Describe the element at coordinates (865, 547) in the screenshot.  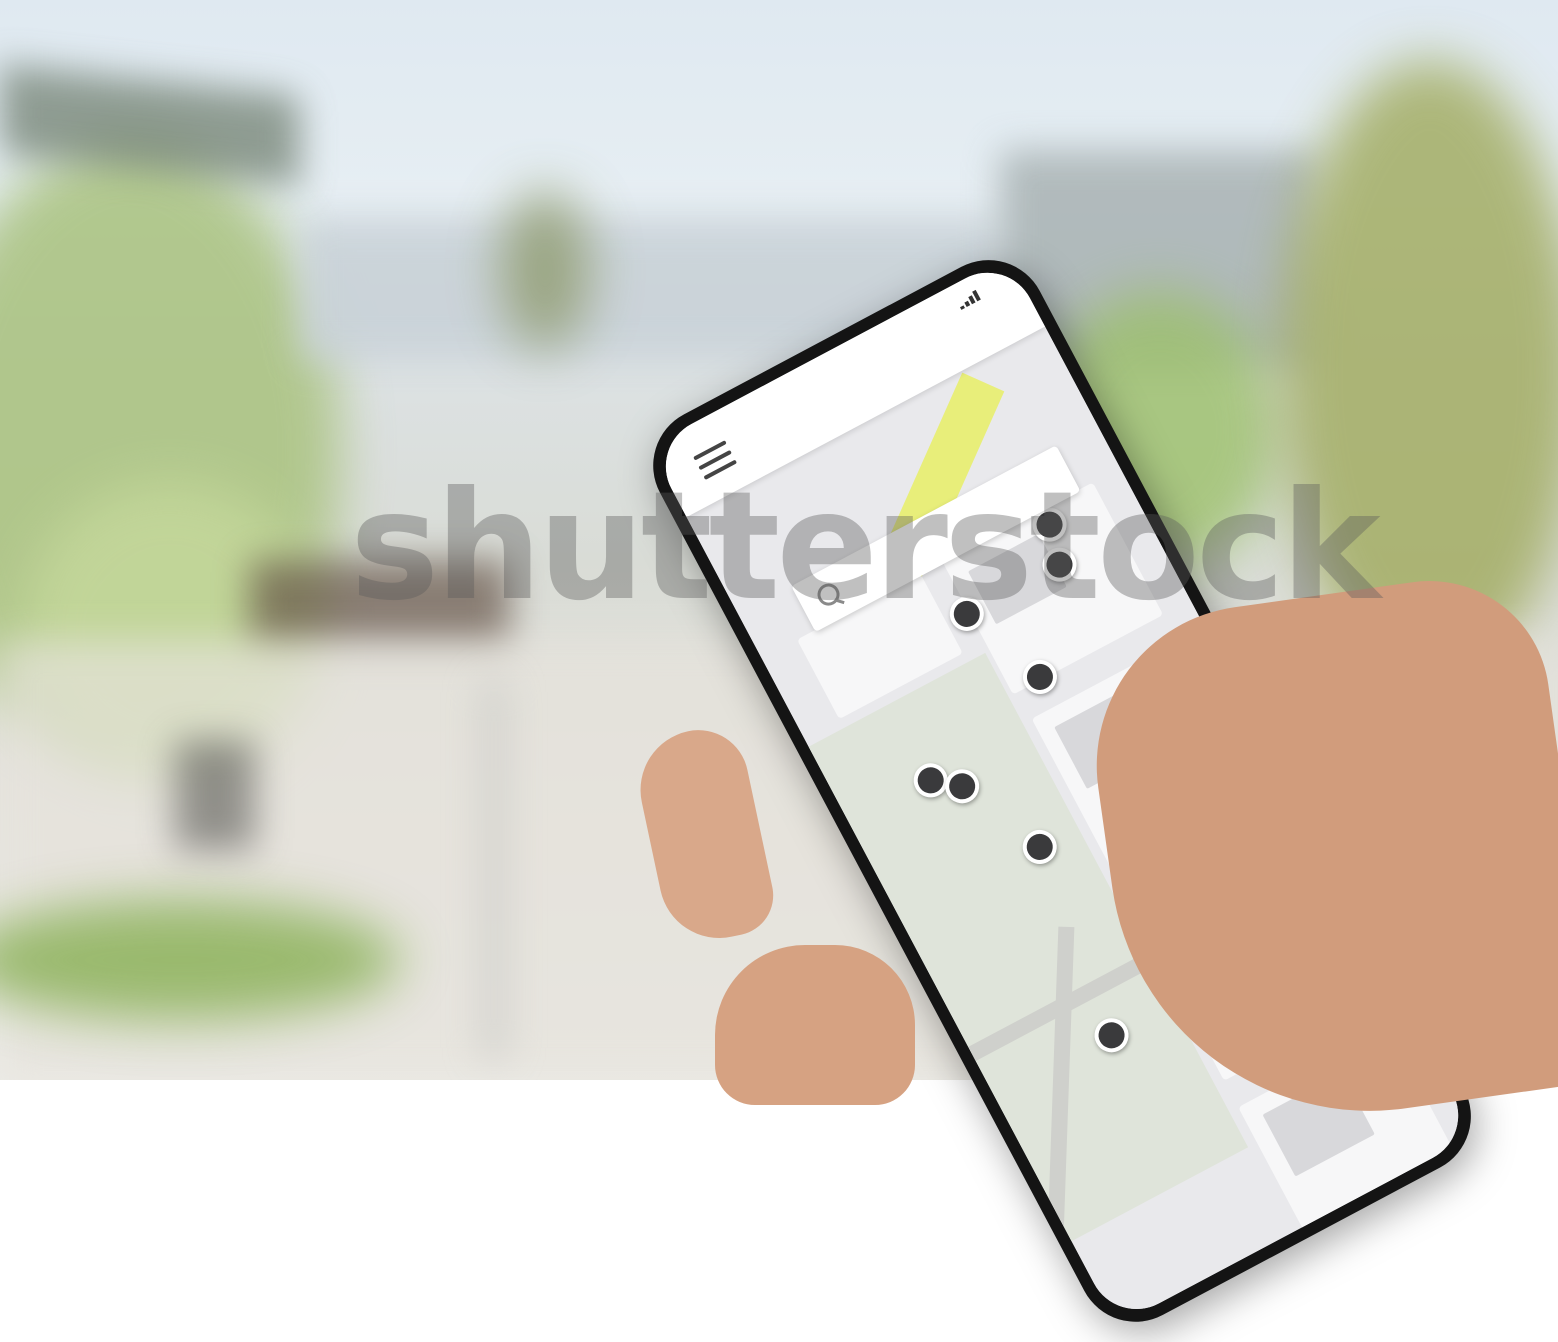
I see `watermark-text: shutterstock` at that location.